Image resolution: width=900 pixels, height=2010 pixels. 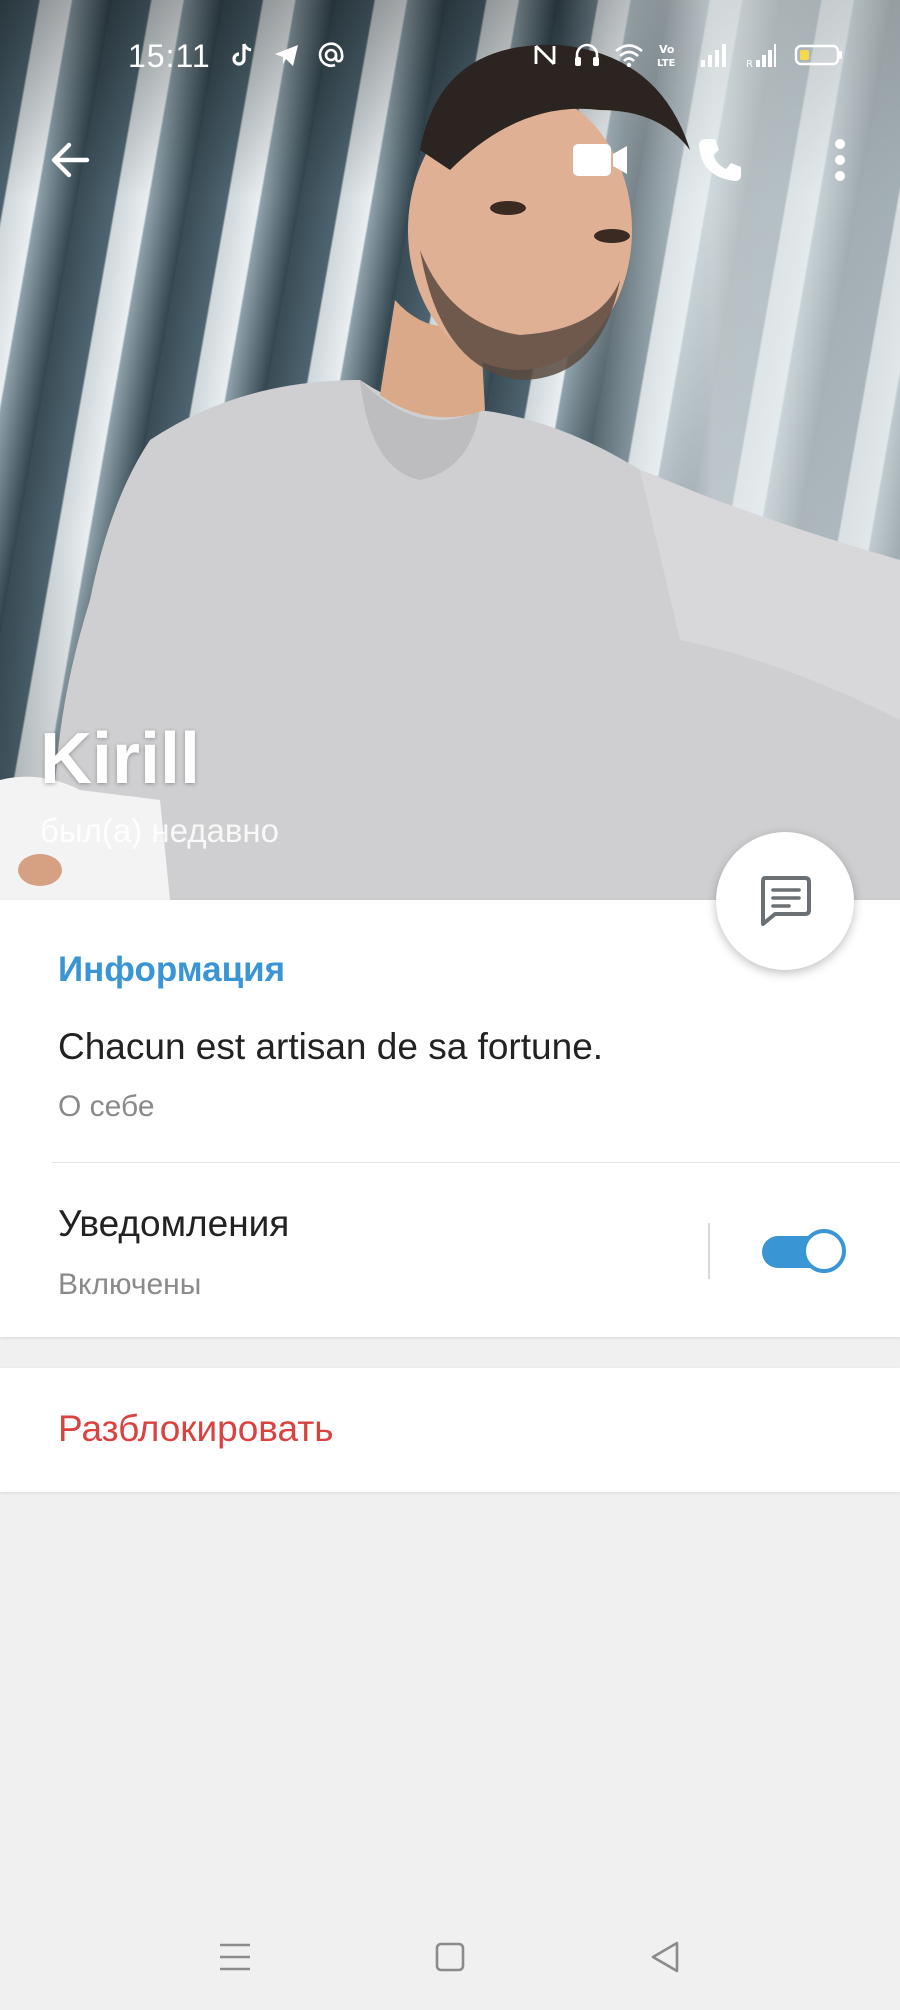 I want to click on home-square-icon, so click(x=450, y=1957).